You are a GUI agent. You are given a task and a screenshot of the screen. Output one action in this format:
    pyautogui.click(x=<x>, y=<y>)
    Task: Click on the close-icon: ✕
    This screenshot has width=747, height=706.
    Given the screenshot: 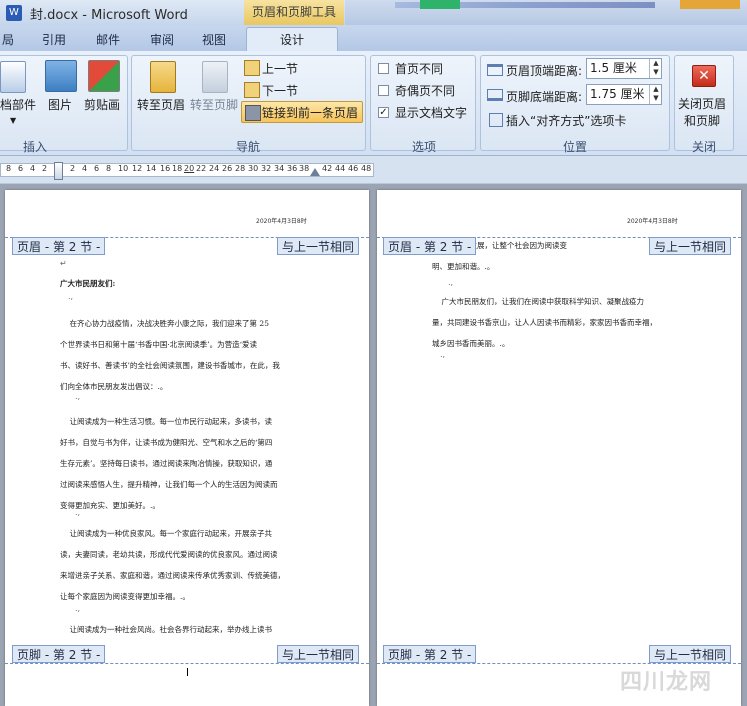 What is the action you would take?
    pyautogui.click(x=704, y=76)
    